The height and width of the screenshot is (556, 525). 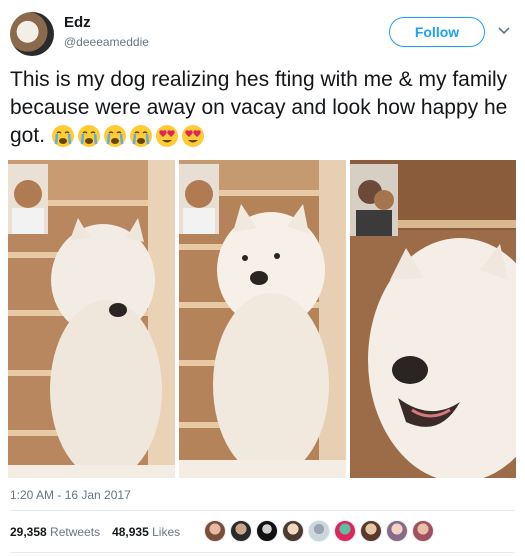 I want to click on emoji-row, so click(x=128, y=136).